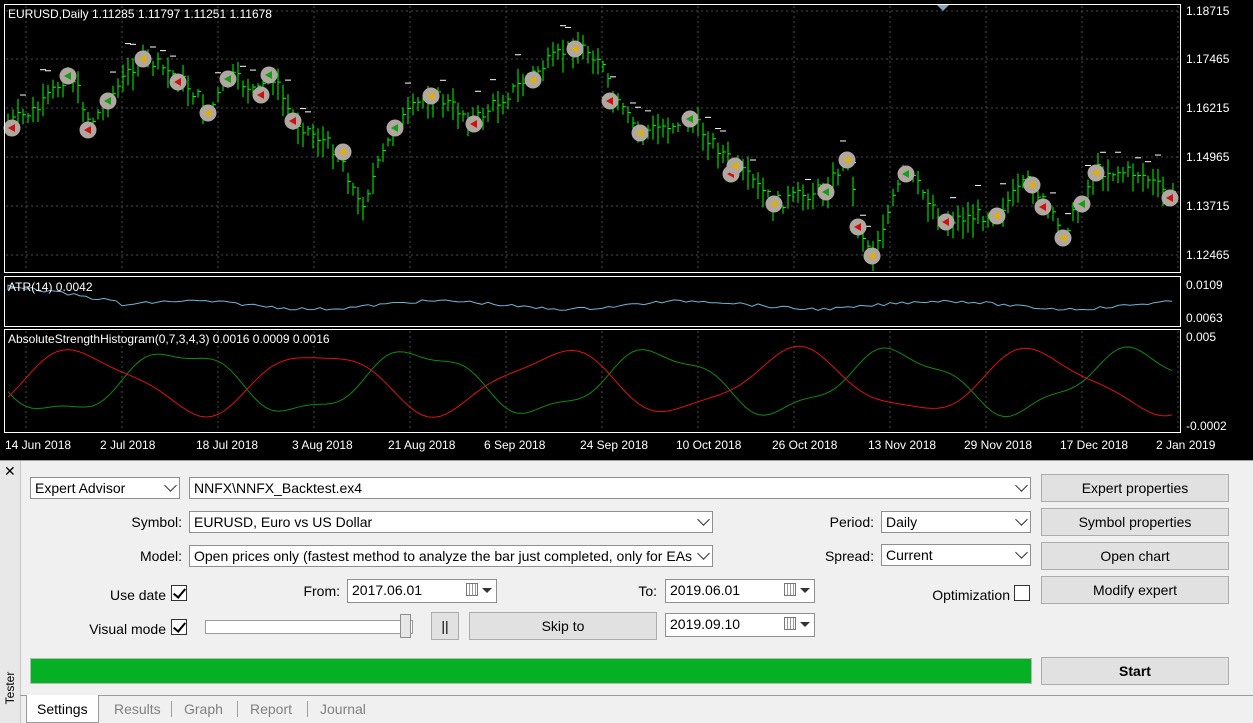  What do you see at coordinates (156, 522) in the screenshot?
I see `symbol-label: Symbol:` at bounding box center [156, 522].